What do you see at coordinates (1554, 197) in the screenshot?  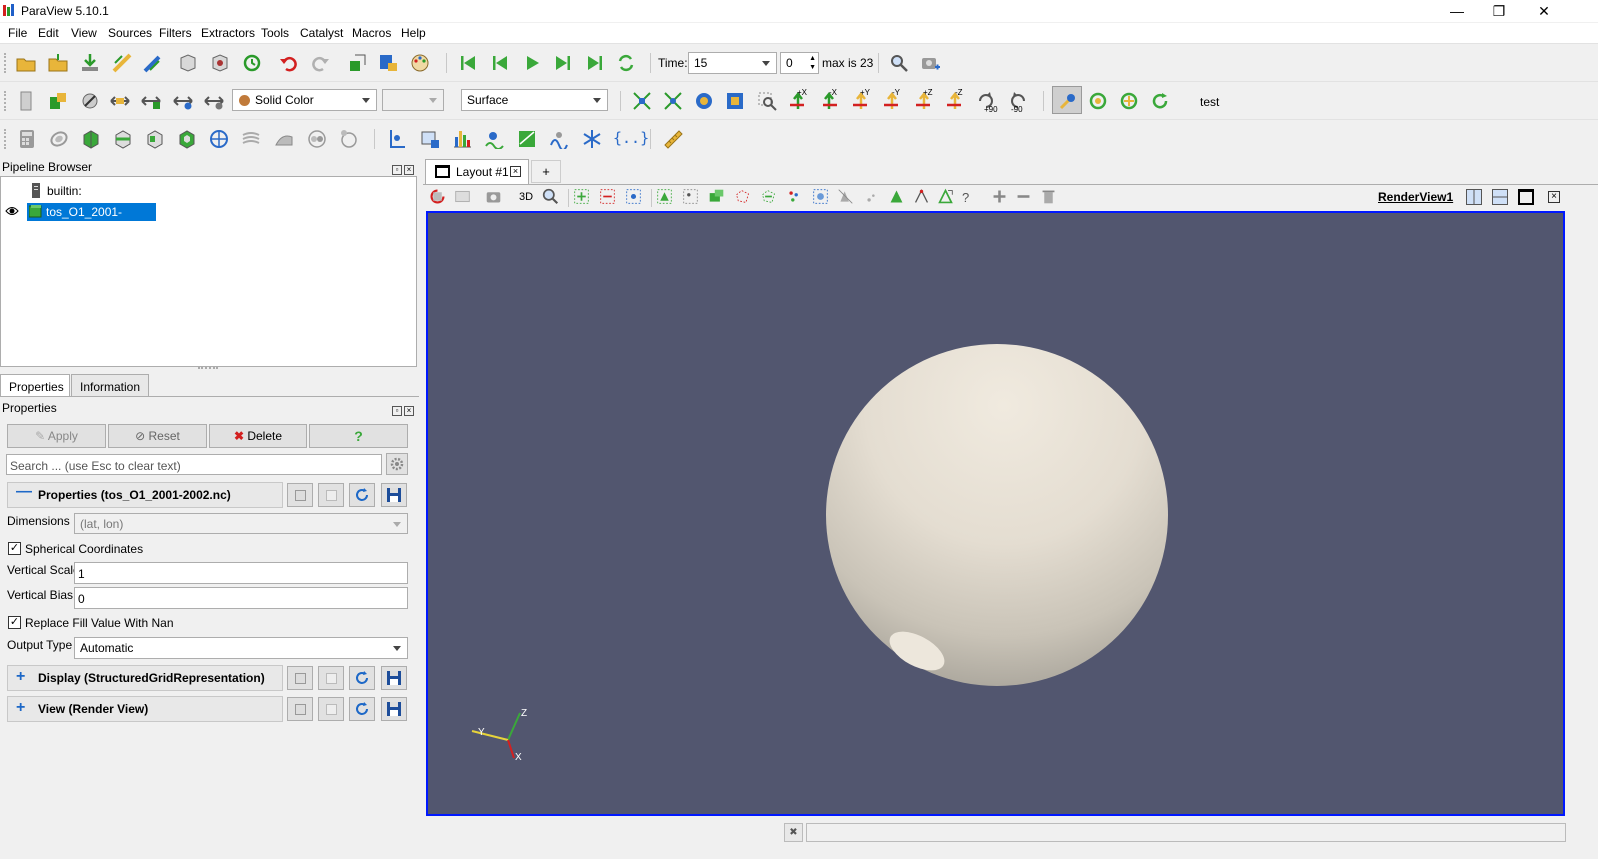 I see `close-view-button: ×` at bounding box center [1554, 197].